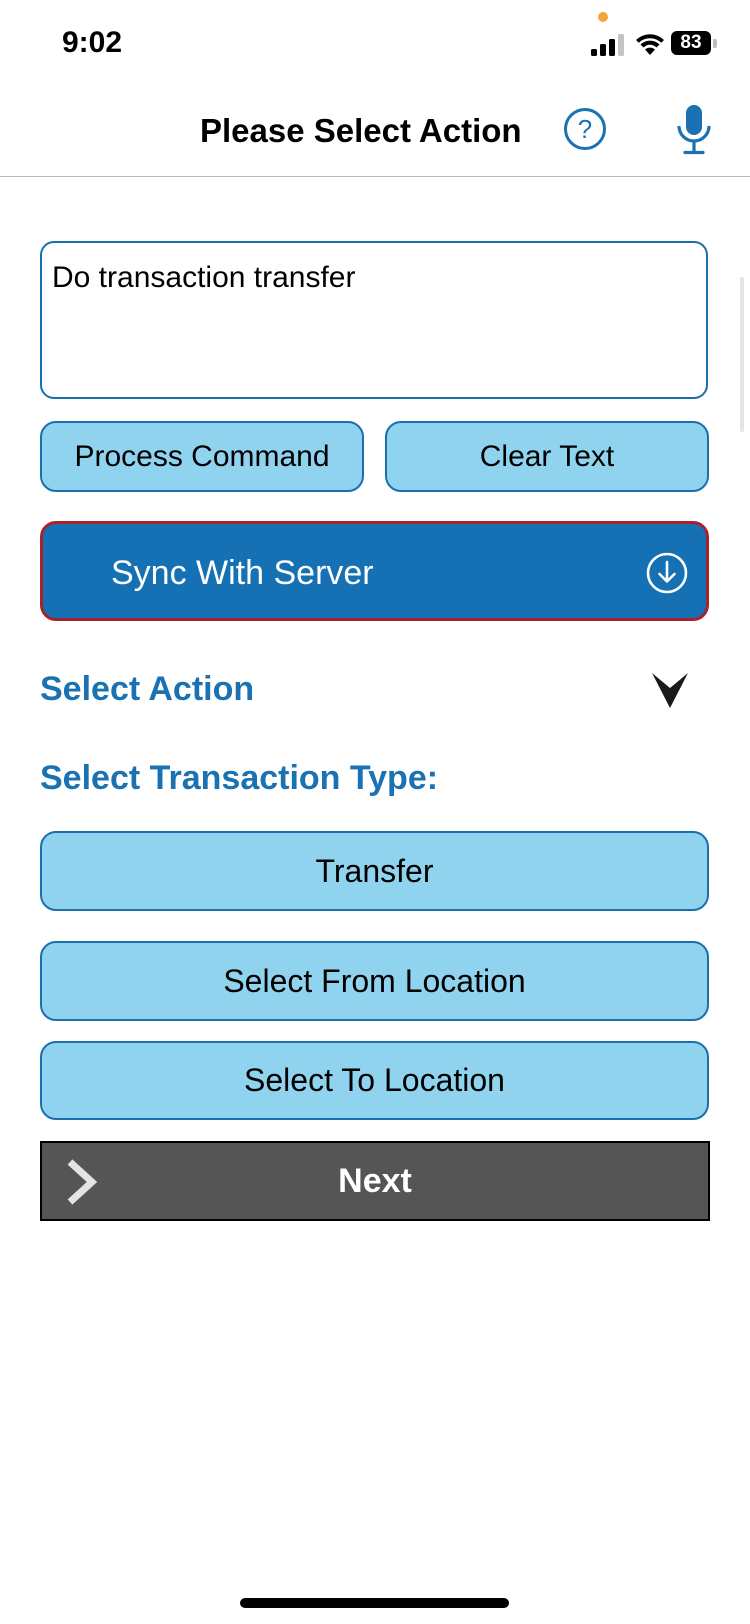 Image resolution: width=750 pixels, height=1624 pixels. What do you see at coordinates (202, 456) in the screenshot?
I see `process-command-button: Process Command` at bounding box center [202, 456].